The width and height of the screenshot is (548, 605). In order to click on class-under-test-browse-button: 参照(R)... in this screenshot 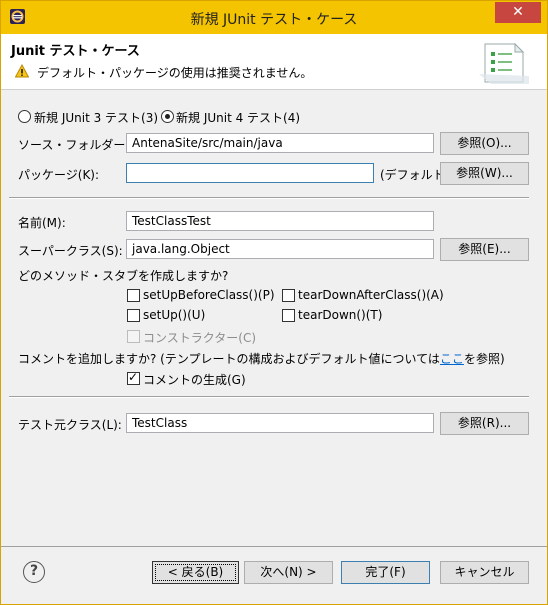, I will do `click(484, 423)`.